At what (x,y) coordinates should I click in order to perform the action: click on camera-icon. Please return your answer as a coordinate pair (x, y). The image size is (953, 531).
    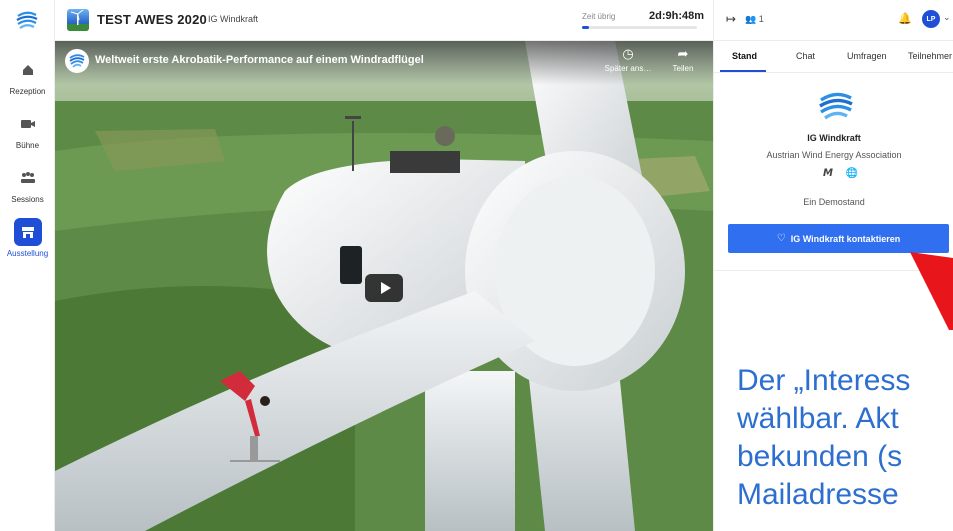
    Looking at the image, I should click on (28, 124).